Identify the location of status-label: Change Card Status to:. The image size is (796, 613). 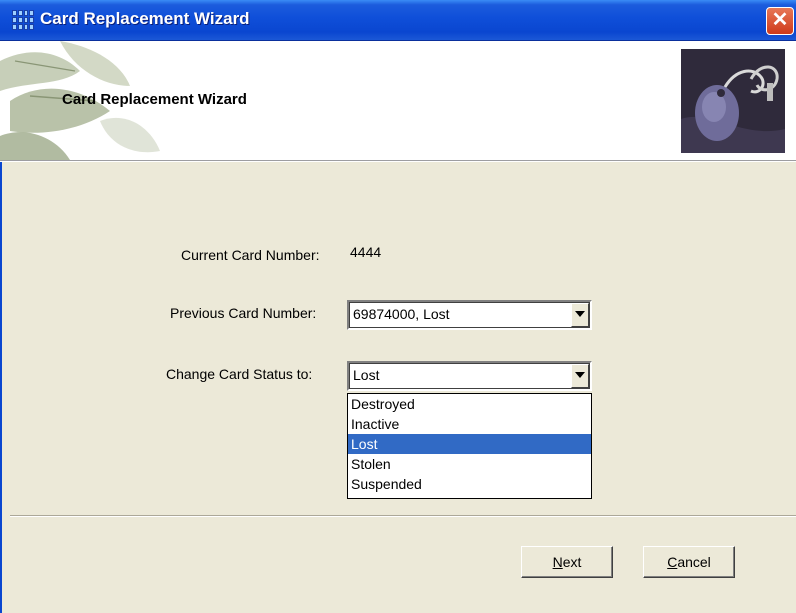
(239, 374).